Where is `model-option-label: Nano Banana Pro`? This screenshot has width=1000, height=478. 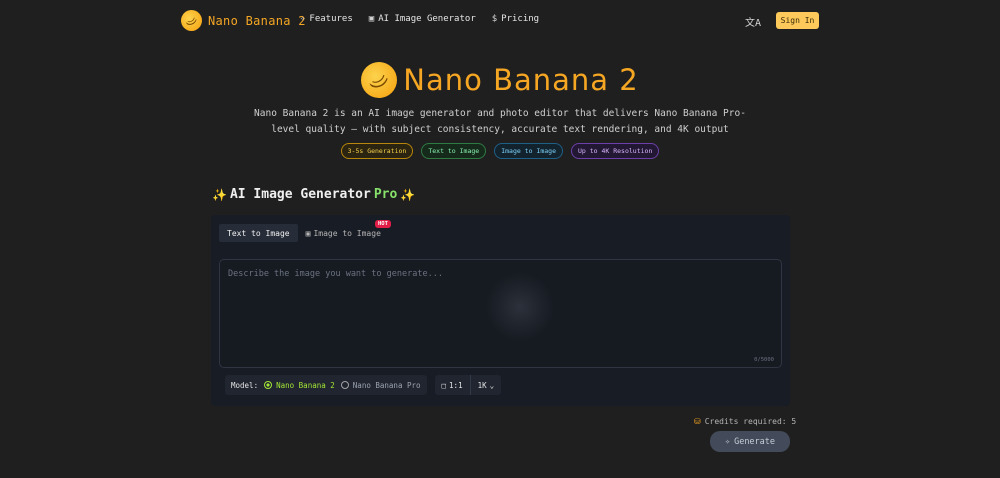 model-option-label: Nano Banana Pro is located at coordinates (386, 385).